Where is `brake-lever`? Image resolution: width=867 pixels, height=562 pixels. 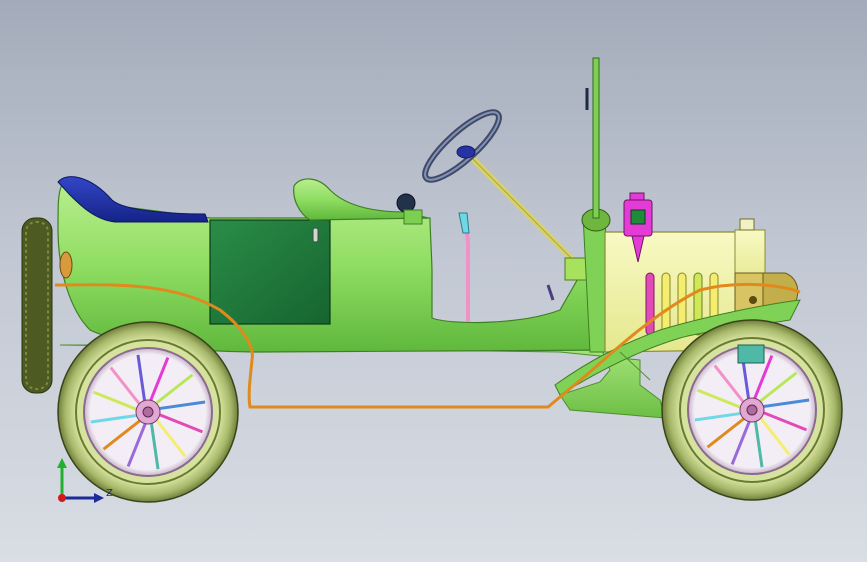 brake-lever is located at coordinates (550, 292).